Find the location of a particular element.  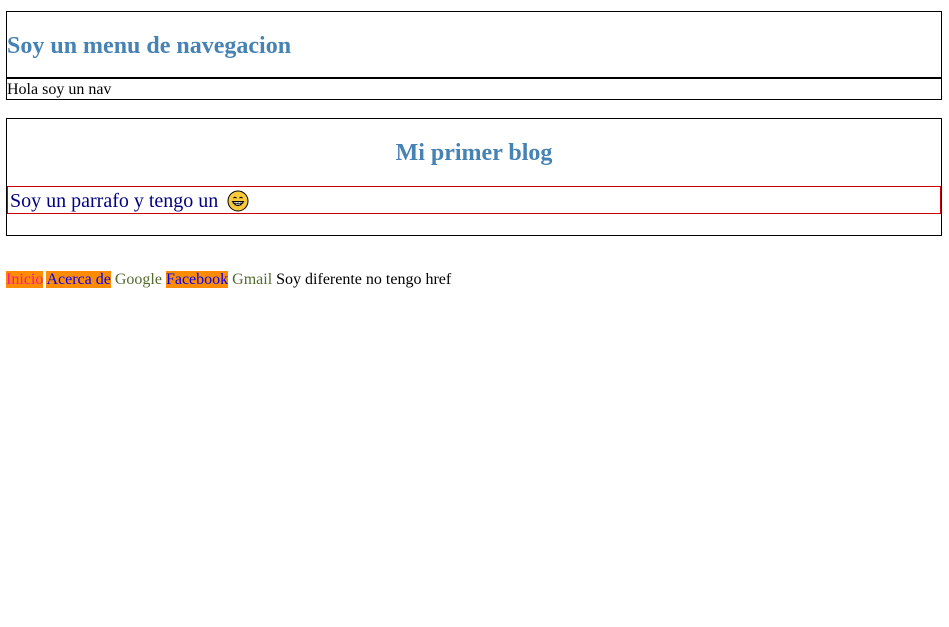

no-href-link: Soy diferente no tengo href is located at coordinates (364, 279).